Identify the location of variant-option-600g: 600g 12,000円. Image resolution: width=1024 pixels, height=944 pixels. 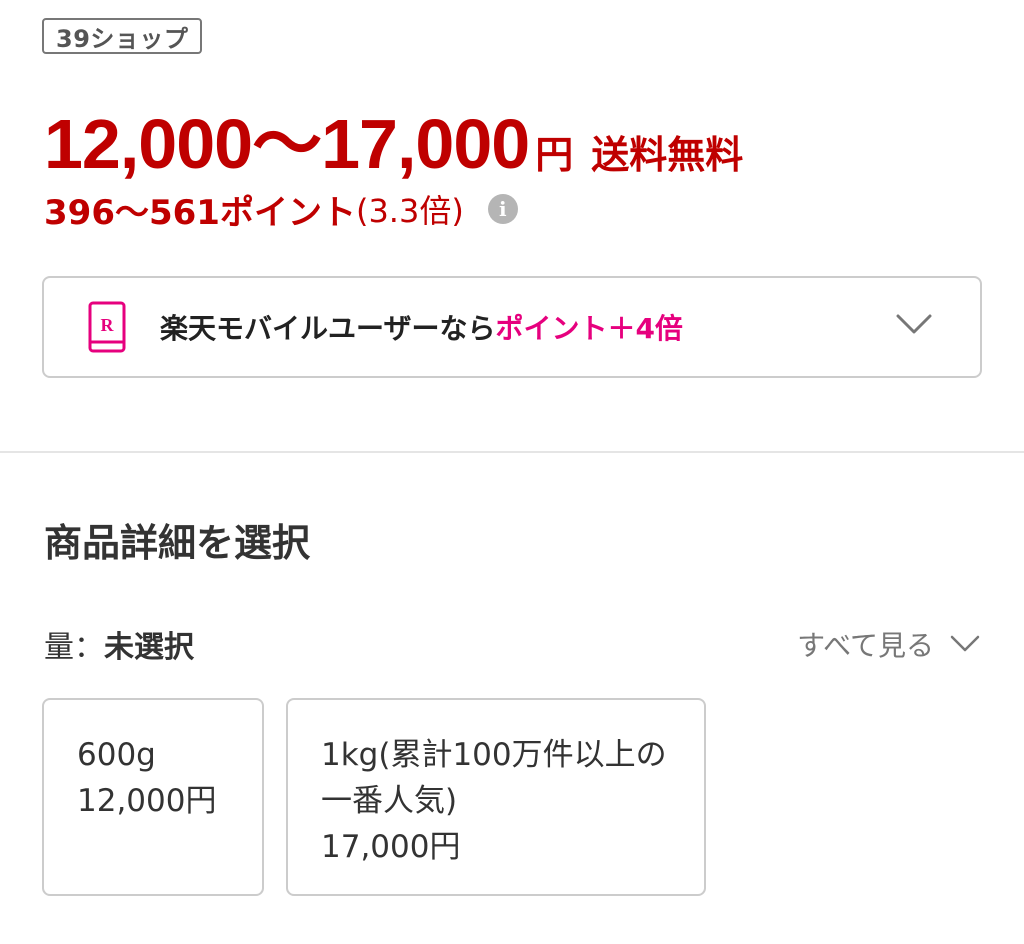
(153, 797).